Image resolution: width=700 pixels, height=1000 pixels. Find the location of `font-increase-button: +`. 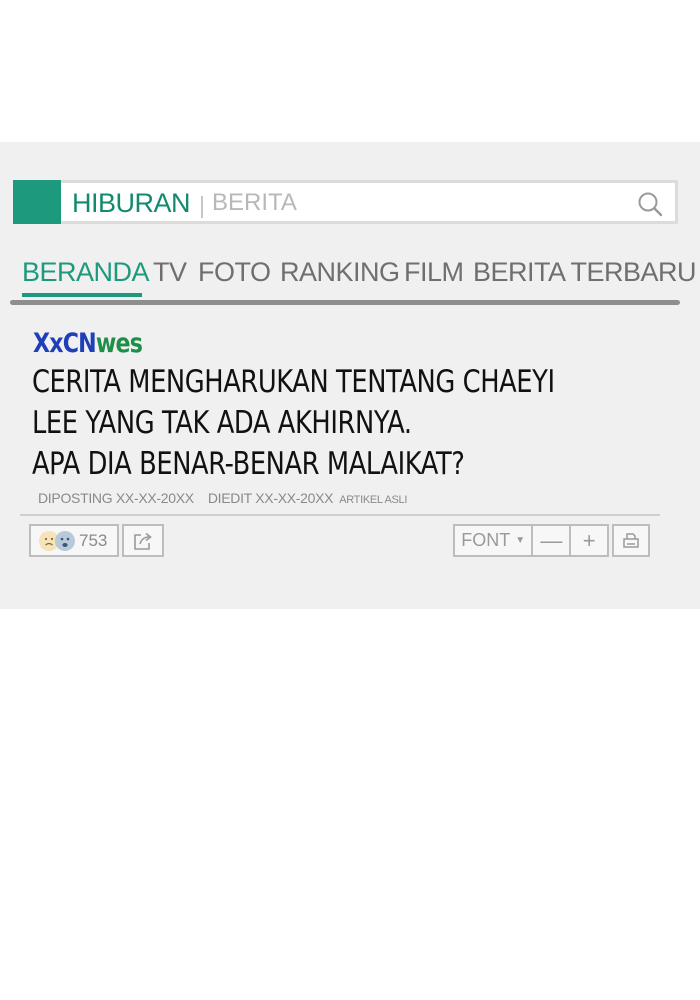

font-increase-button: + is located at coordinates (588, 540).